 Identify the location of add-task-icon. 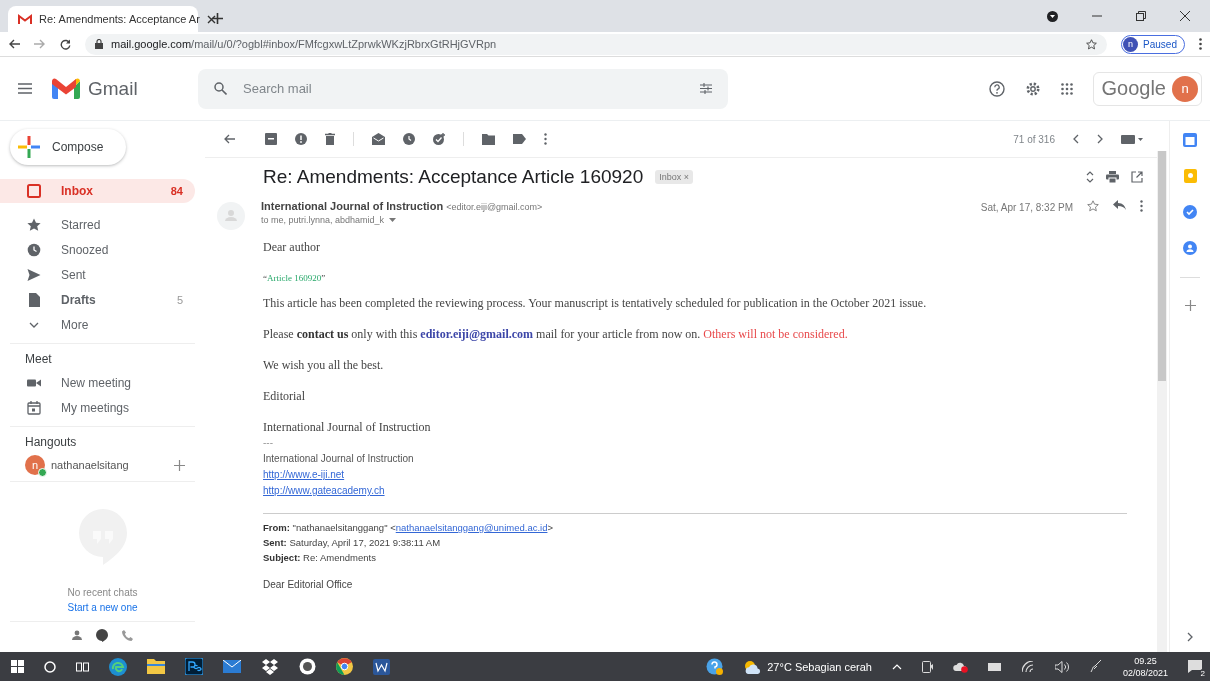
(439, 139).